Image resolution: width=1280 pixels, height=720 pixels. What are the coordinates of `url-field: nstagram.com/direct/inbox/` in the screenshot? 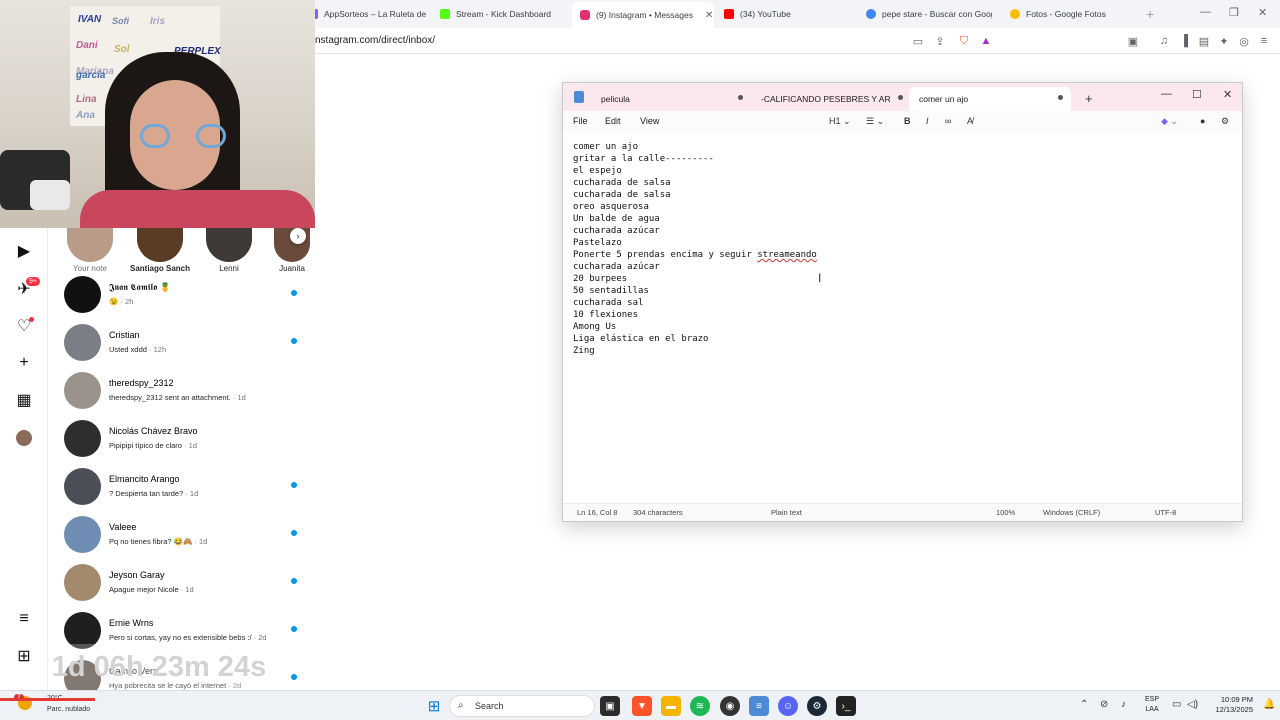 It's located at (375, 40).